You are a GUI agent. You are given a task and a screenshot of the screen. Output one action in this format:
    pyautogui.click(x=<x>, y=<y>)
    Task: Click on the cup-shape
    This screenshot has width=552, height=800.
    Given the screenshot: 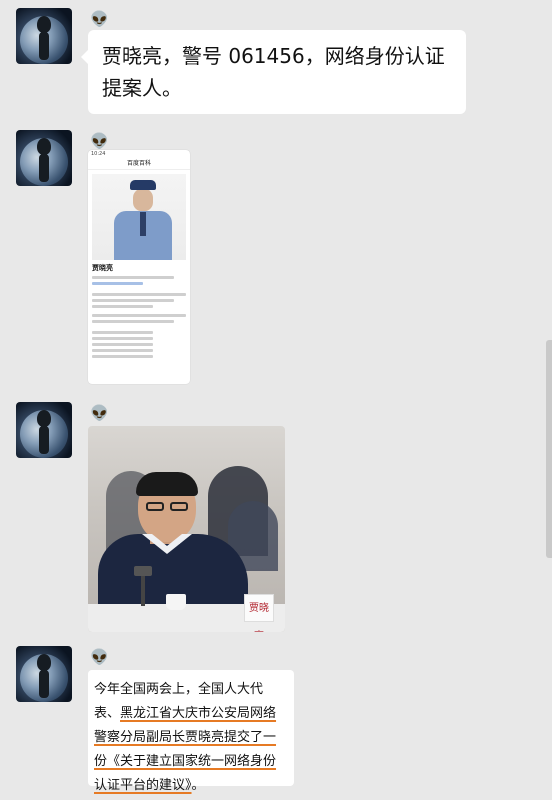 What is the action you would take?
    pyautogui.click(x=176, y=602)
    